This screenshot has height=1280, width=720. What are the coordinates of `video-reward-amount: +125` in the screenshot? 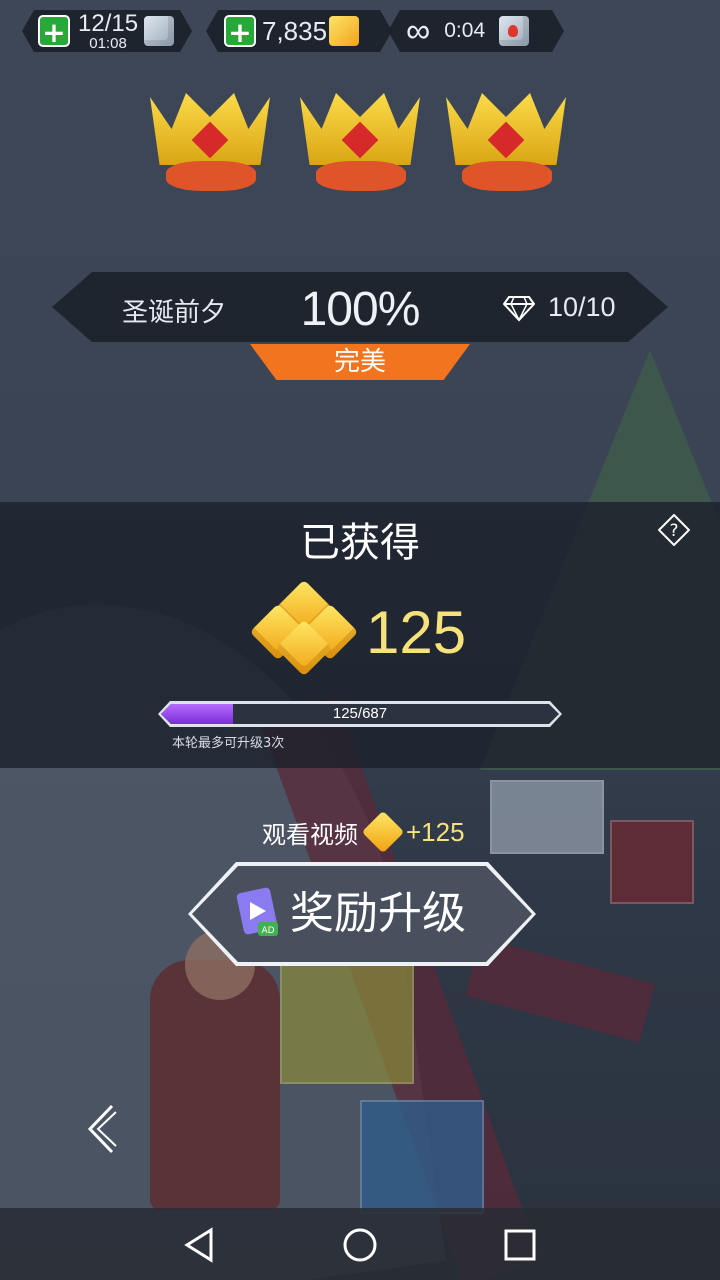 It's located at (435, 831).